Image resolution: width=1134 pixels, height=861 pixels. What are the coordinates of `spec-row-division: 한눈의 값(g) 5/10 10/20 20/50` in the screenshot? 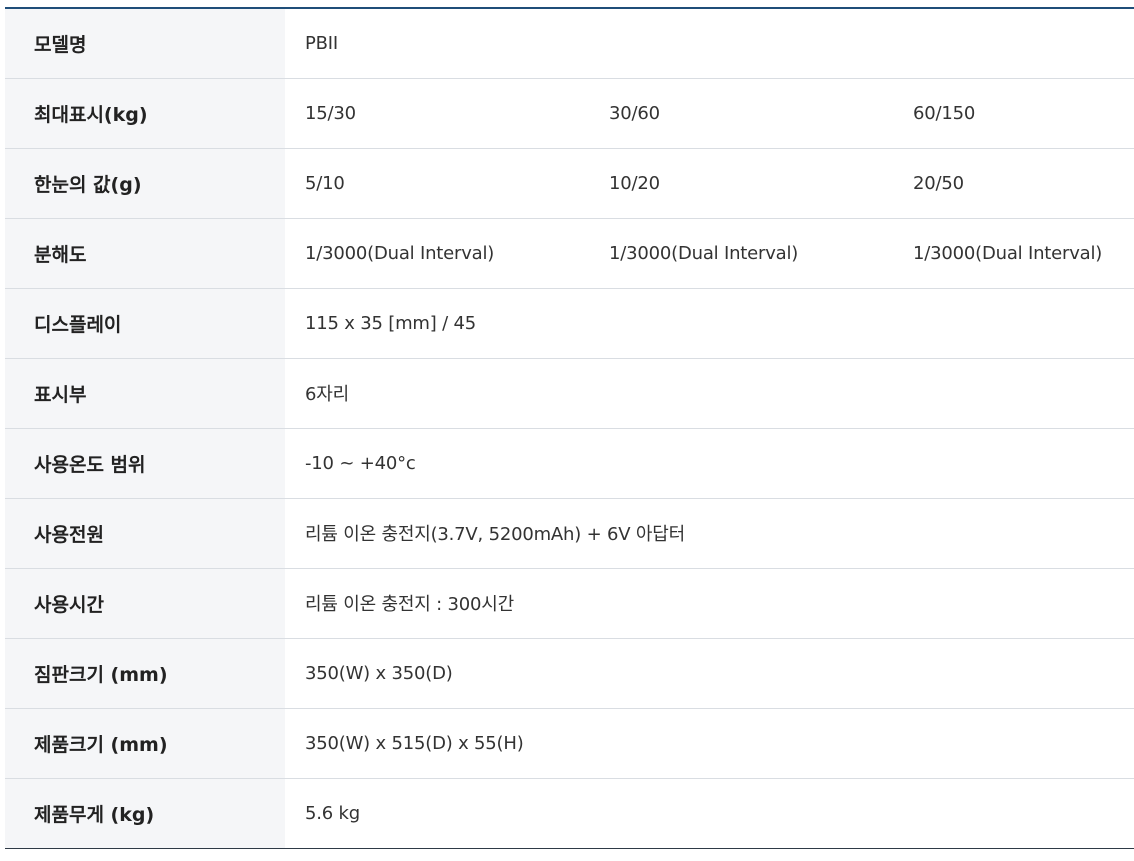 It's located at (569, 183).